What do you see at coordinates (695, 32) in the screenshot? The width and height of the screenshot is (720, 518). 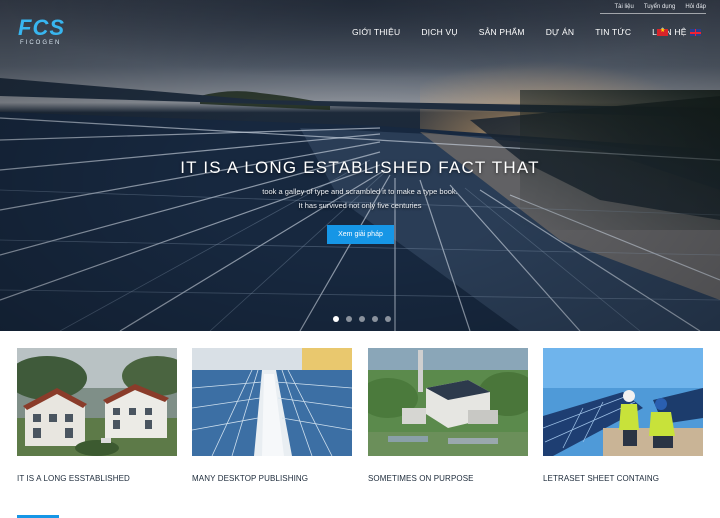 I see `en-flag-icon` at bounding box center [695, 32].